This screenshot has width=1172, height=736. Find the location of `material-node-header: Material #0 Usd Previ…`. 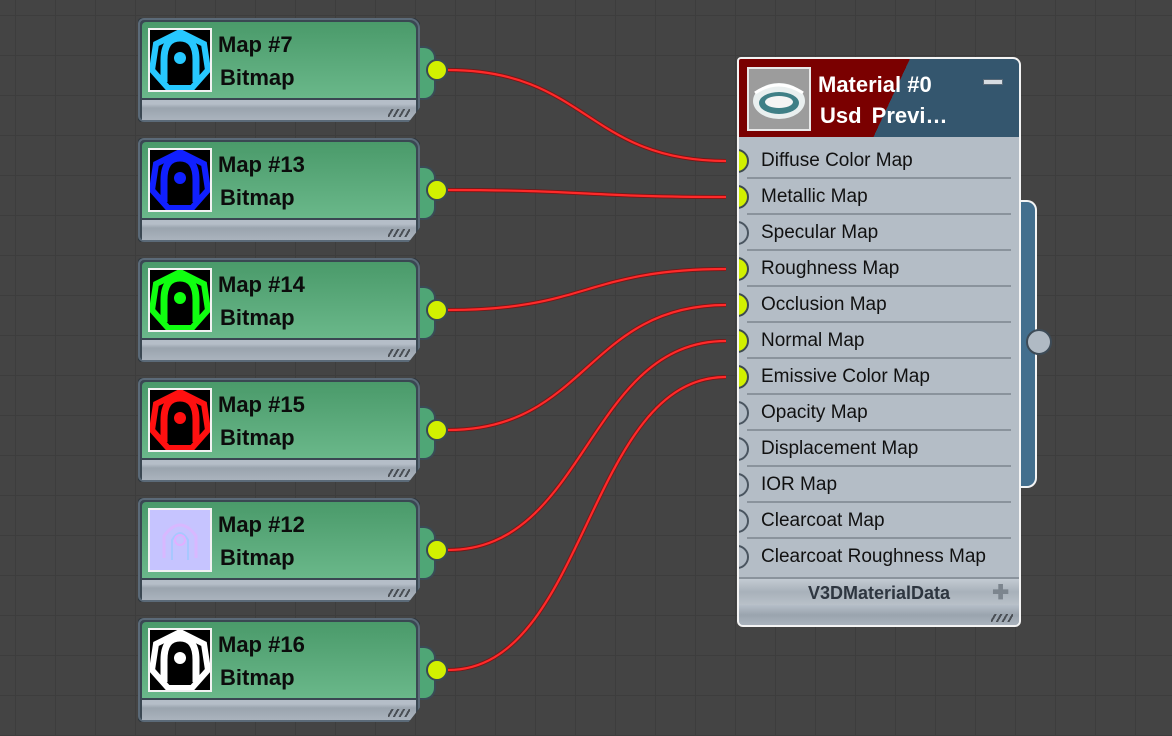

material-node-header: Material #0 Usd Previ… is located at coordinates (879, 98).